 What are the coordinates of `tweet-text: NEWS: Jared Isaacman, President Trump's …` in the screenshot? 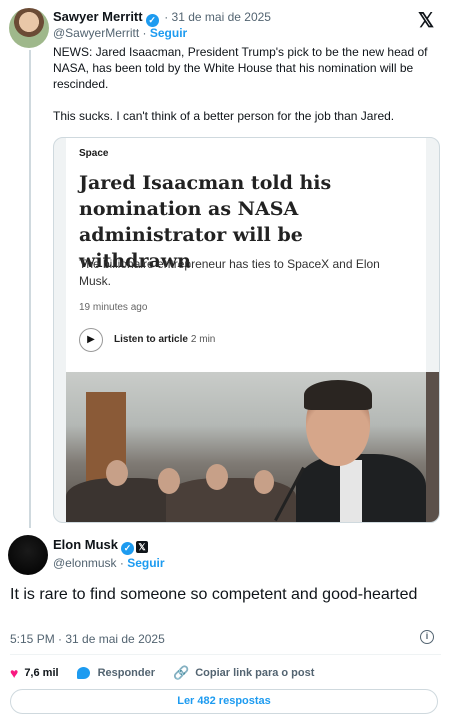 It's located at (248, 84).